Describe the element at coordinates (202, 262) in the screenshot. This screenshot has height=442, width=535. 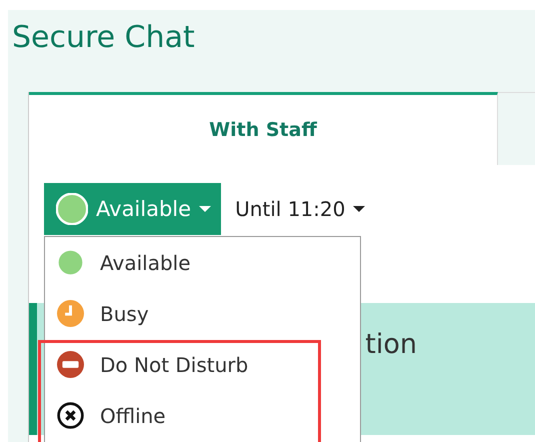
I see `menu-item: Available` at that location.